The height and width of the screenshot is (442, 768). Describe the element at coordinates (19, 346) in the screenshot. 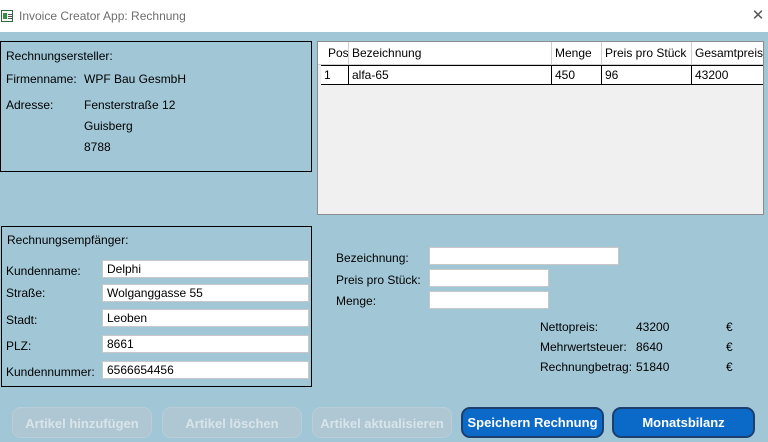

I see `zip-label: PLZ:` at that location.